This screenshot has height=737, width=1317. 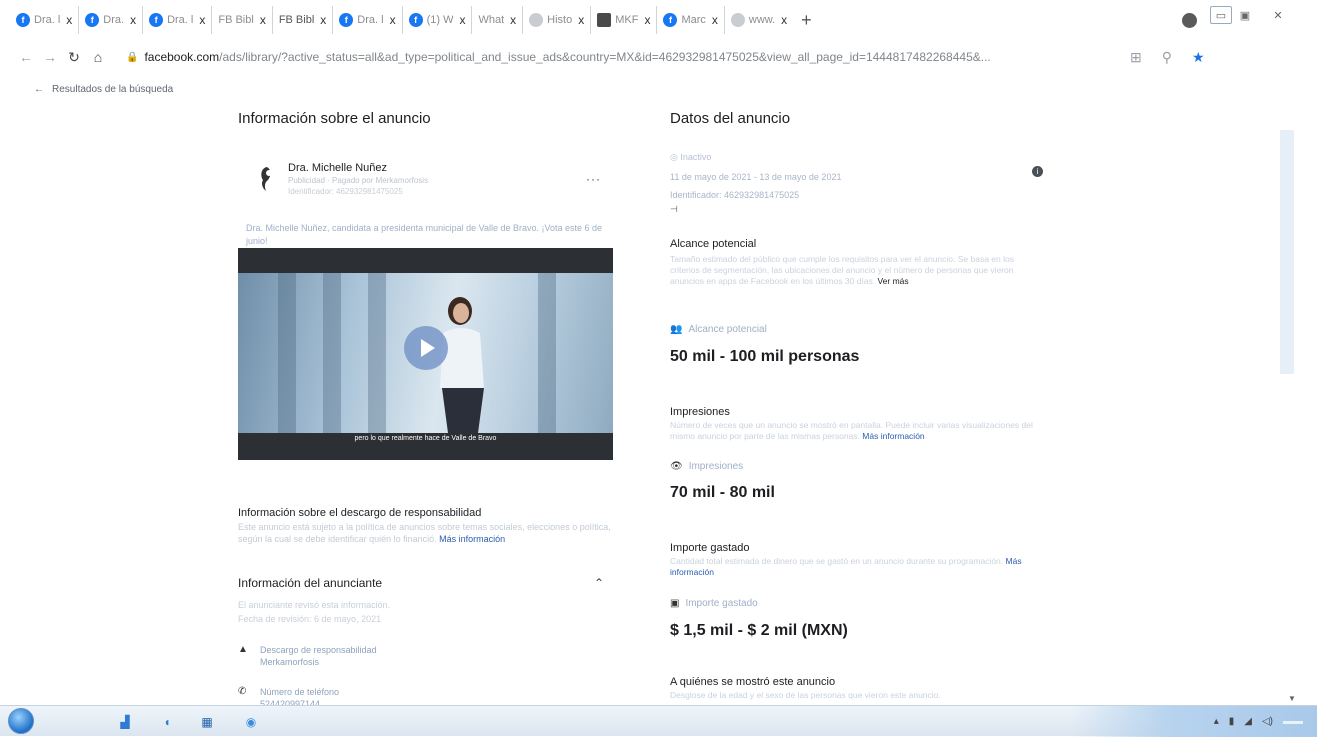 I want to click on app-icon, so click(x=604, y=20).